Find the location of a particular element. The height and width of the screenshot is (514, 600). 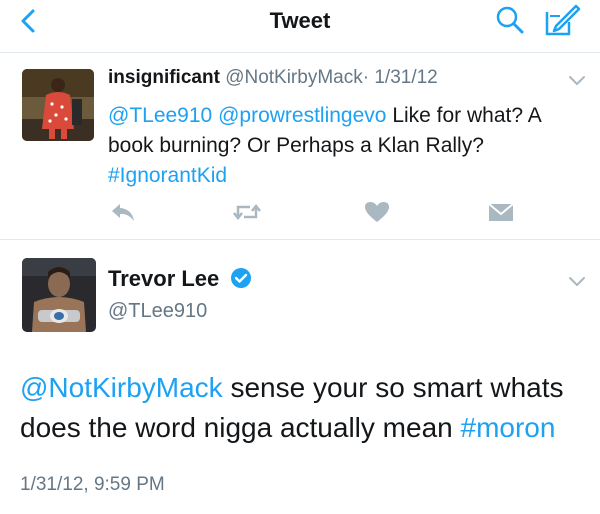

verified-badge is located at coordinates (241, 278).